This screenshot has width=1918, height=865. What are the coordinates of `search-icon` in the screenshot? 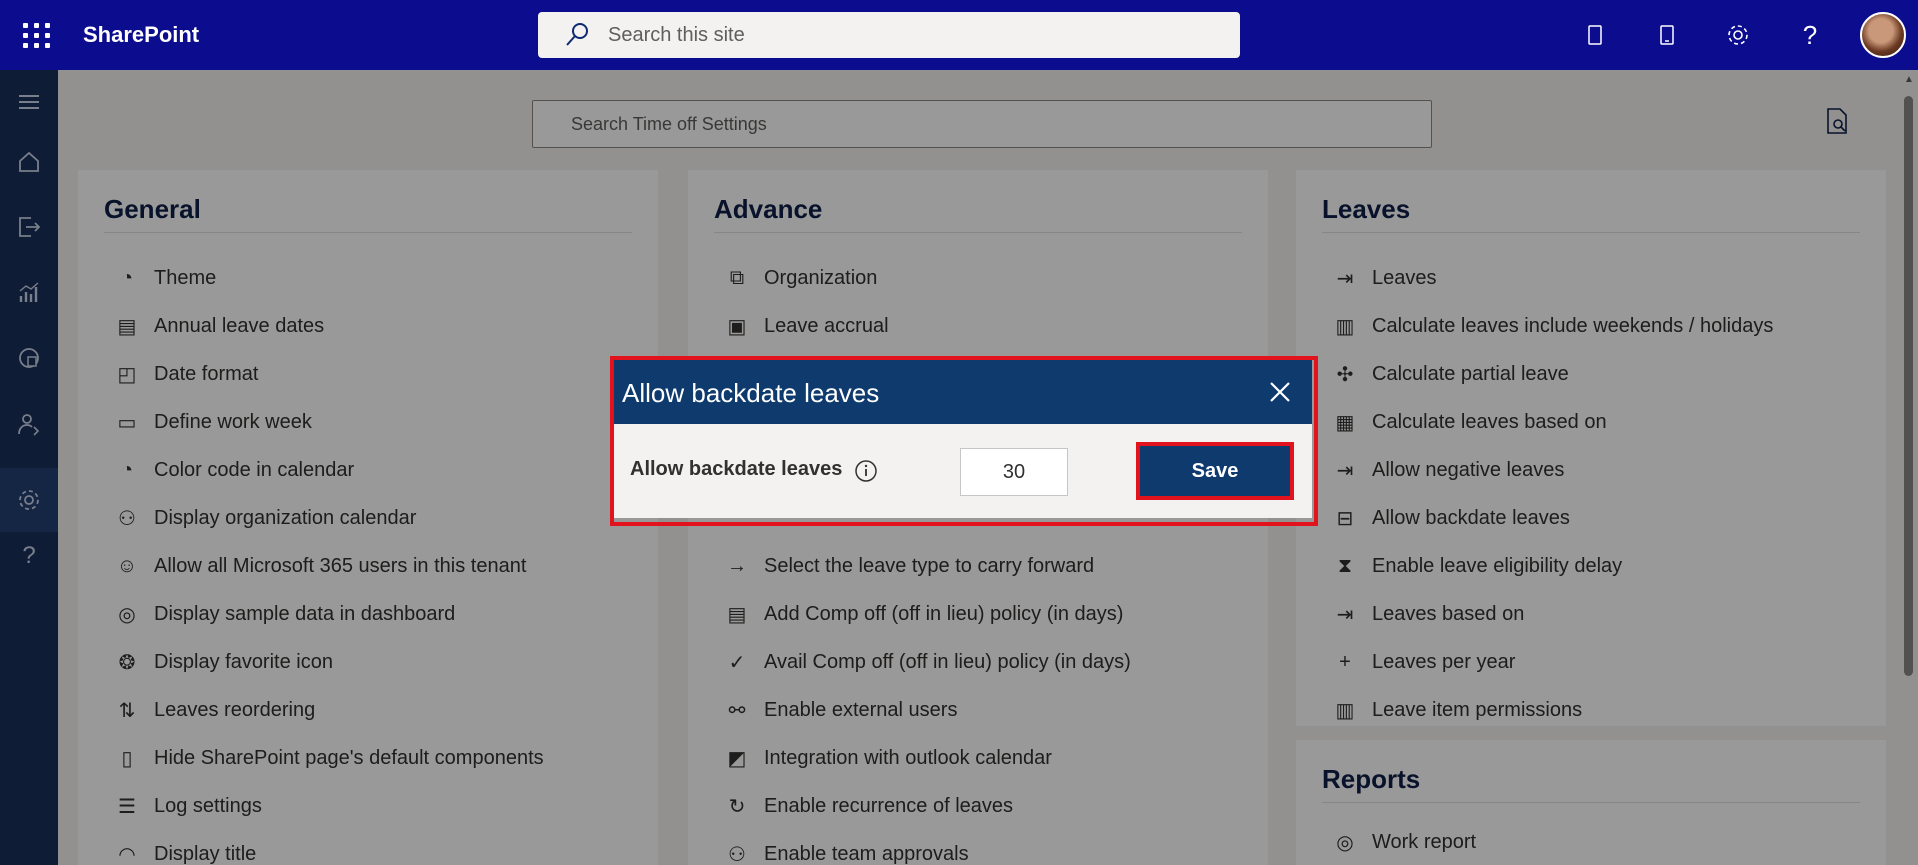 It's located at (577, 34).